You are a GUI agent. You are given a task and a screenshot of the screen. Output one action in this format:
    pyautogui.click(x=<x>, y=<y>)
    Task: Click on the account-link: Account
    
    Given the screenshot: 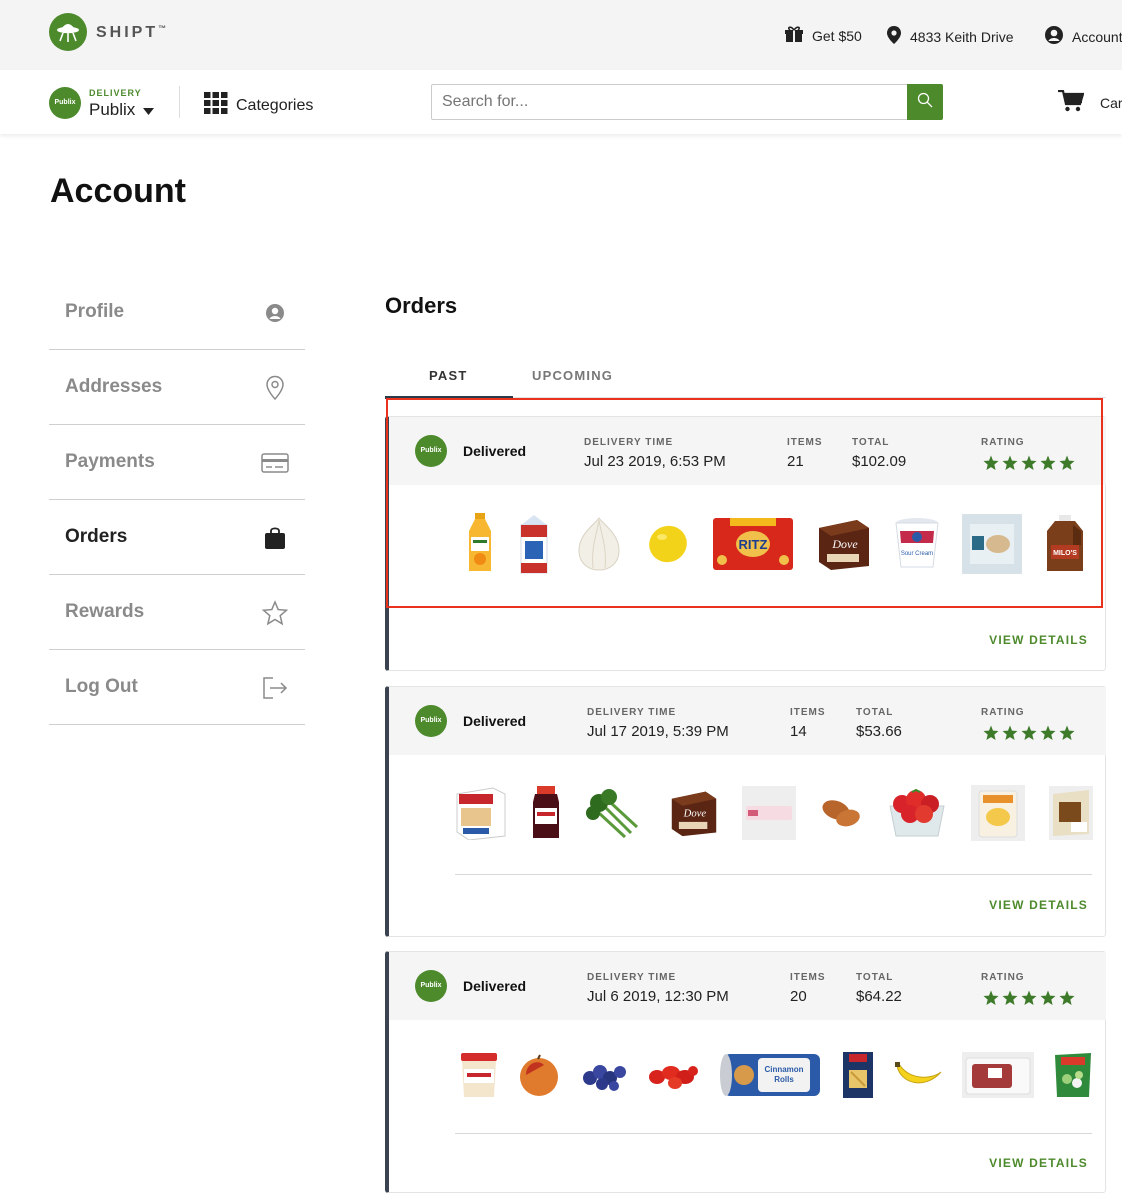 What is the action you would take?
    pyautogui.click(x=1083, y=36)
    